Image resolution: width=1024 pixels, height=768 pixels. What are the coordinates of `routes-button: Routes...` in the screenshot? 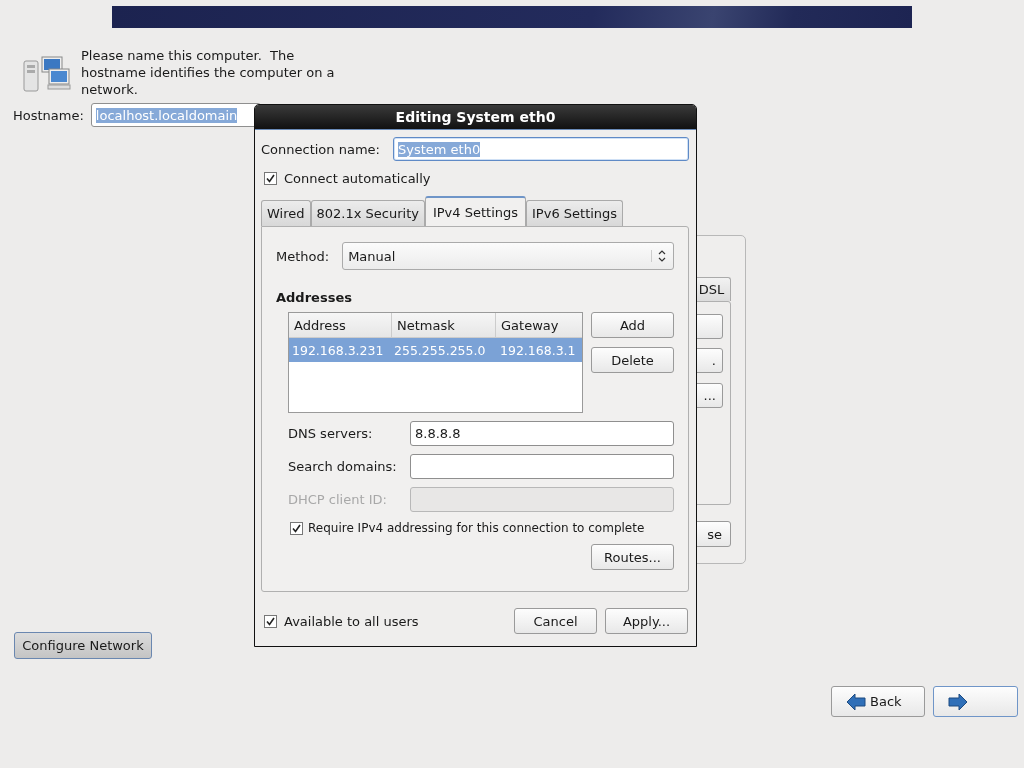 It's located at (632, 557).